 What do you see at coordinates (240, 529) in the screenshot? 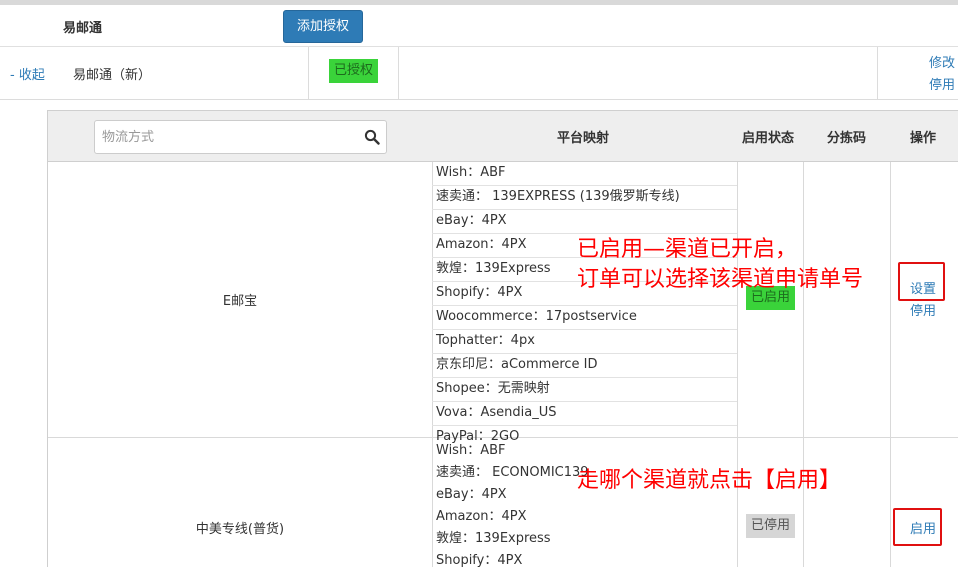
I see `channel-name: 中美专线(普货)` at bounding box center [240, 529].